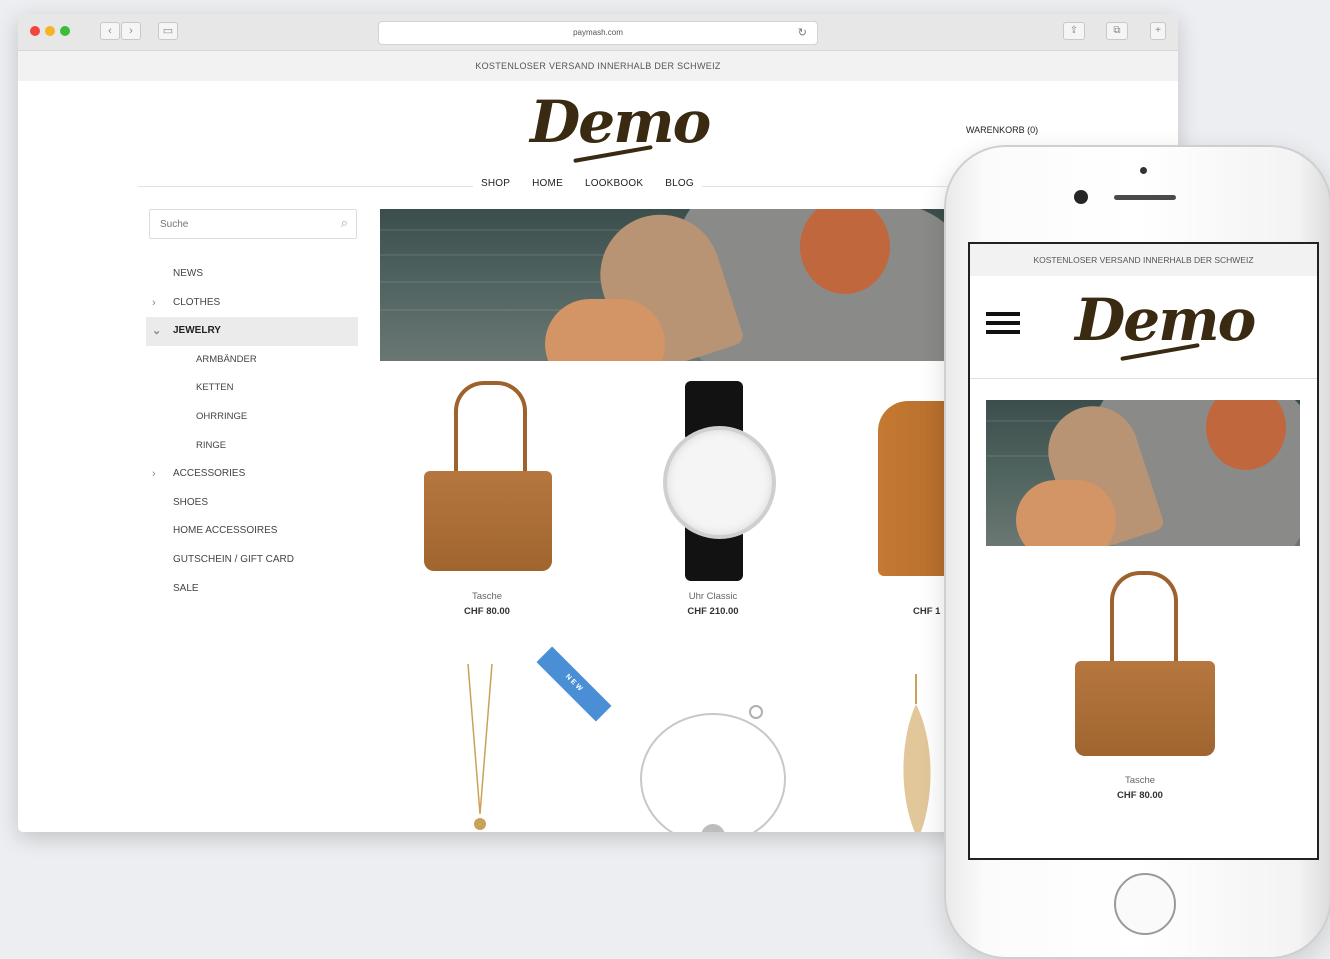 The image size is (1330, 959). I want to click on product-card: Jac CHF 1, so click(864, 496).